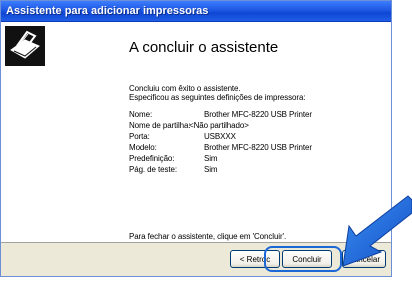 The width and height of the screenshot is (412, 297). Describe the element at coordinates (377, 231) in the screenshot. I see `arrow-icon` at that location.